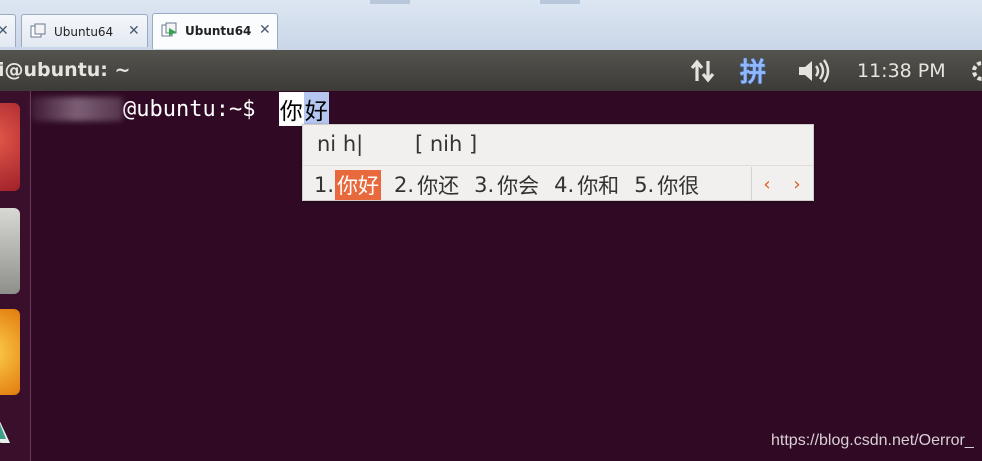 Image resolution: width=982 pixels, height=461 pixels. What do you see at coordinates (404, 185) in the screenshot?
I see `candidate-number: 2.` at bounding box center [404, 185].